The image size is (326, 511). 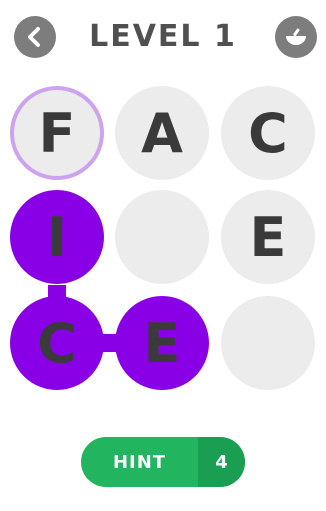 What do you see at coordinates (57, 237) in the screenshot?
I see `letter-tile: I` at bounding box center [57, 237].